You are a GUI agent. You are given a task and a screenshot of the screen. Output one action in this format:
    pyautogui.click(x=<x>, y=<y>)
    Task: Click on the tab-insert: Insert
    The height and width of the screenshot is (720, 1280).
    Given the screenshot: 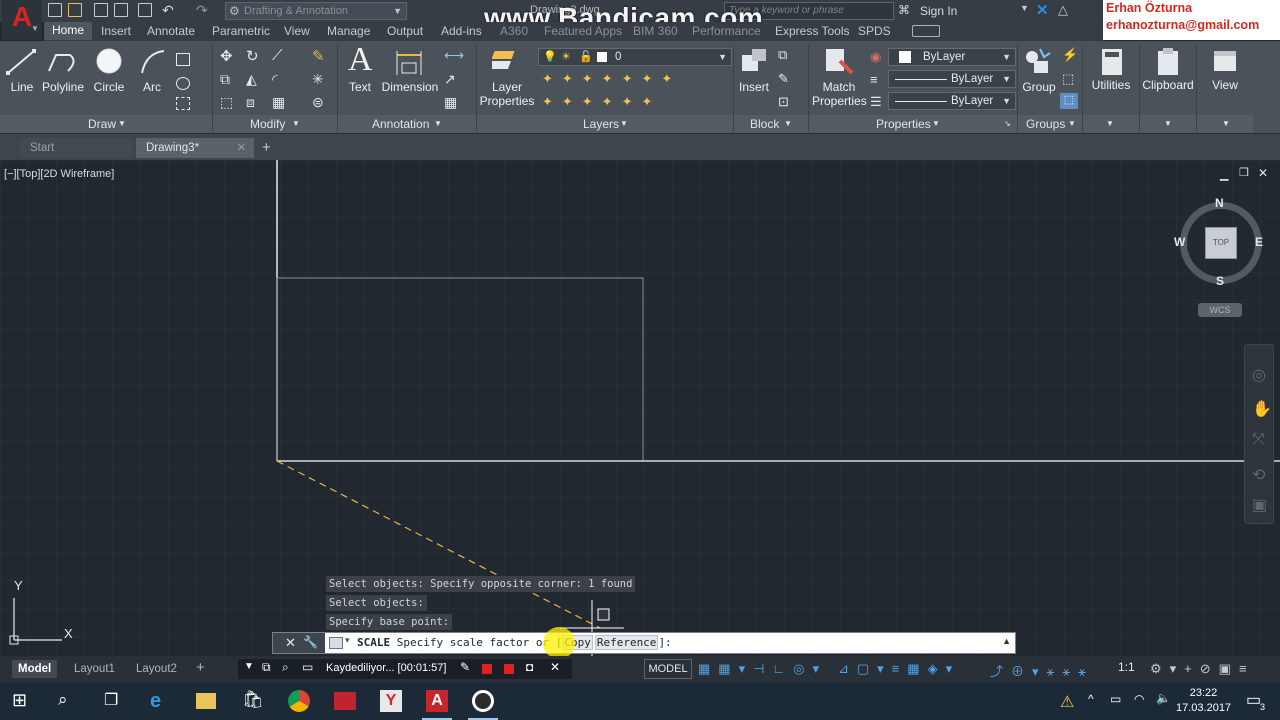 What is the action you would take?
    pyautogui.click(x=116, y=31)
    